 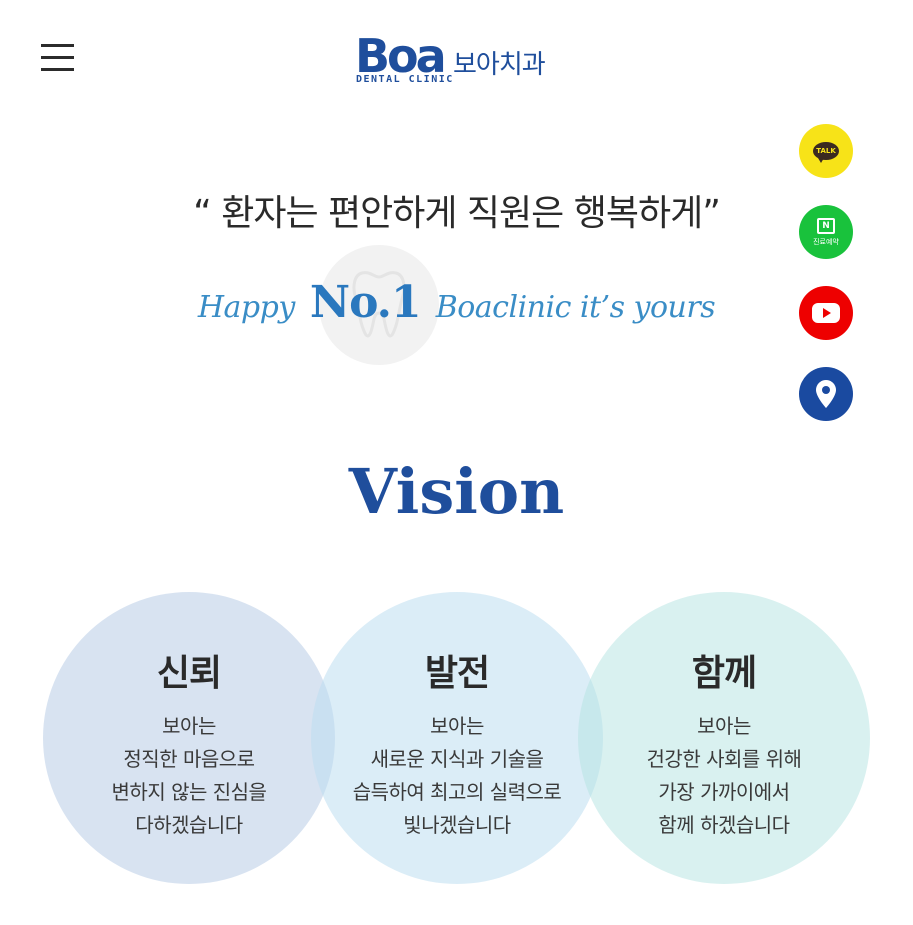 I want to click on map-pin-icon, so click(x=826, y=394).